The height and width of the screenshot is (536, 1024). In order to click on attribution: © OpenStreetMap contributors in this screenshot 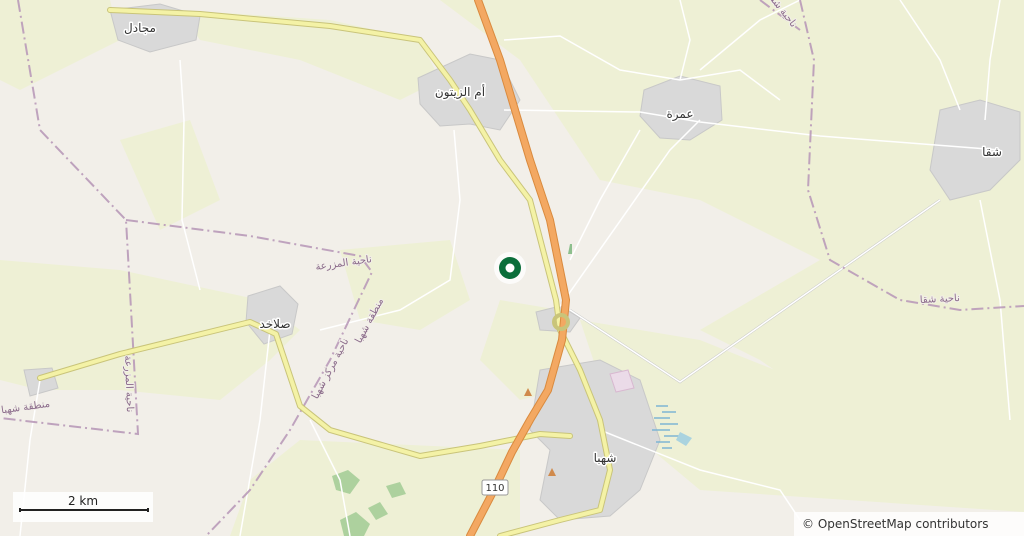, I will do `click(909, 524)`.